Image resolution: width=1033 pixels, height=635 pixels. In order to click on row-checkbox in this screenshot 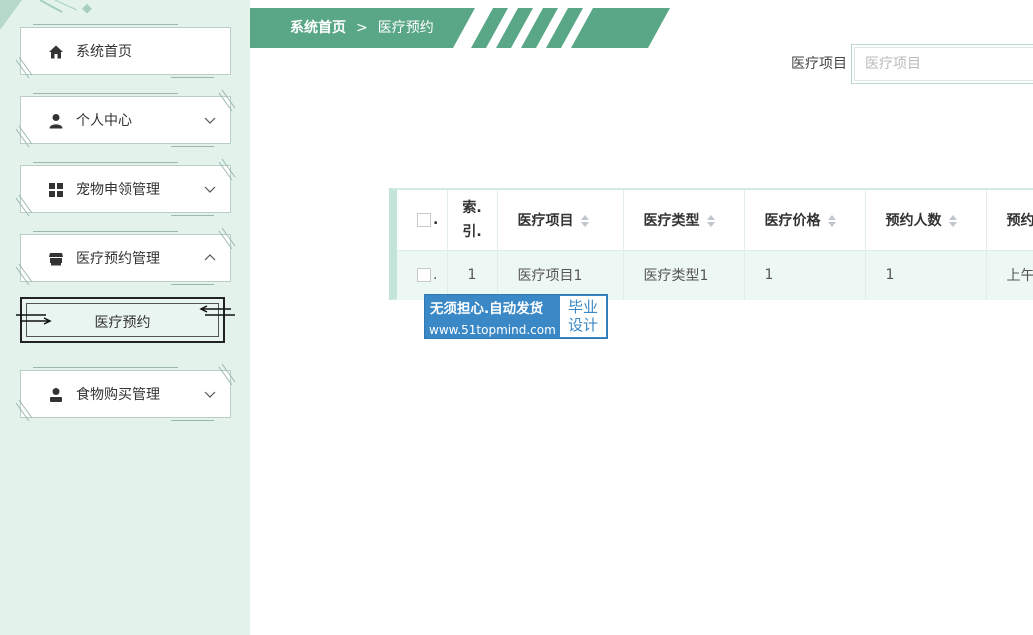, I will do `click(424, 275)`.